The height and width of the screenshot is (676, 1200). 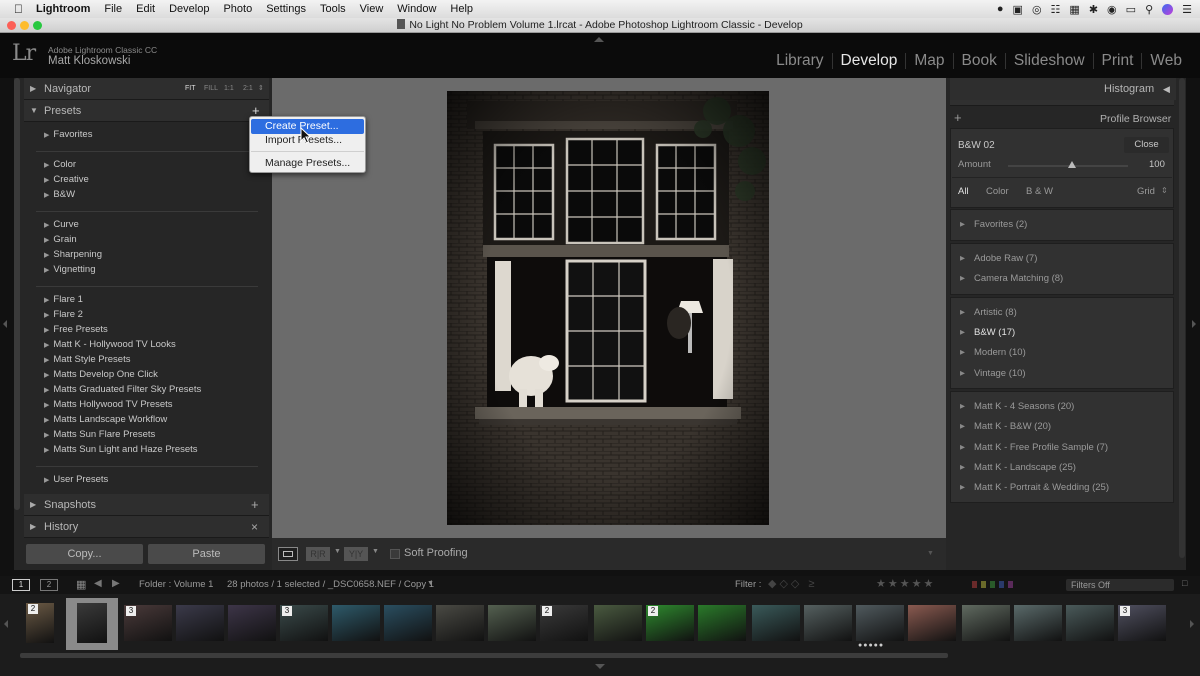 I want to click on airplay-icon: ▭, so click(x=1131, y=9).